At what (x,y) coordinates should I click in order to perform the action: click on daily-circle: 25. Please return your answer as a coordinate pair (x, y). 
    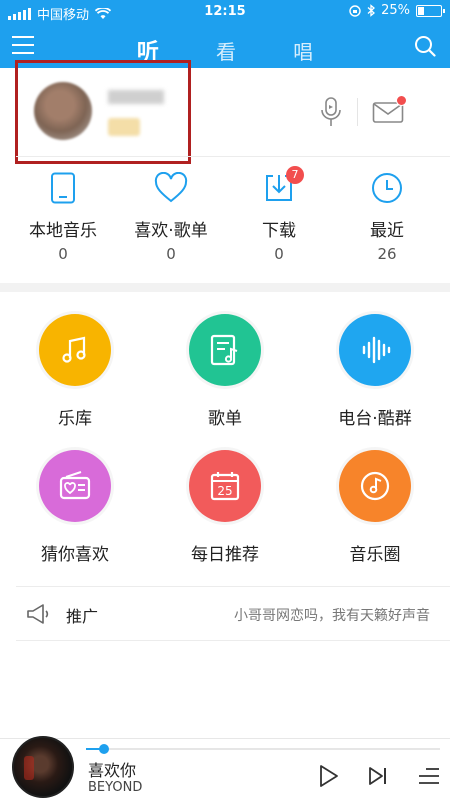
    Looking at the image, I should click on (225, 486).